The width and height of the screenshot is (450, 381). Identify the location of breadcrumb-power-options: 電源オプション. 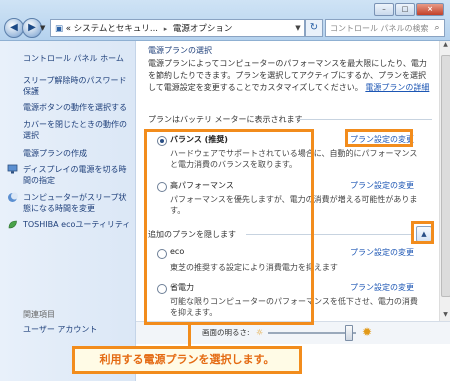
(203, 29).